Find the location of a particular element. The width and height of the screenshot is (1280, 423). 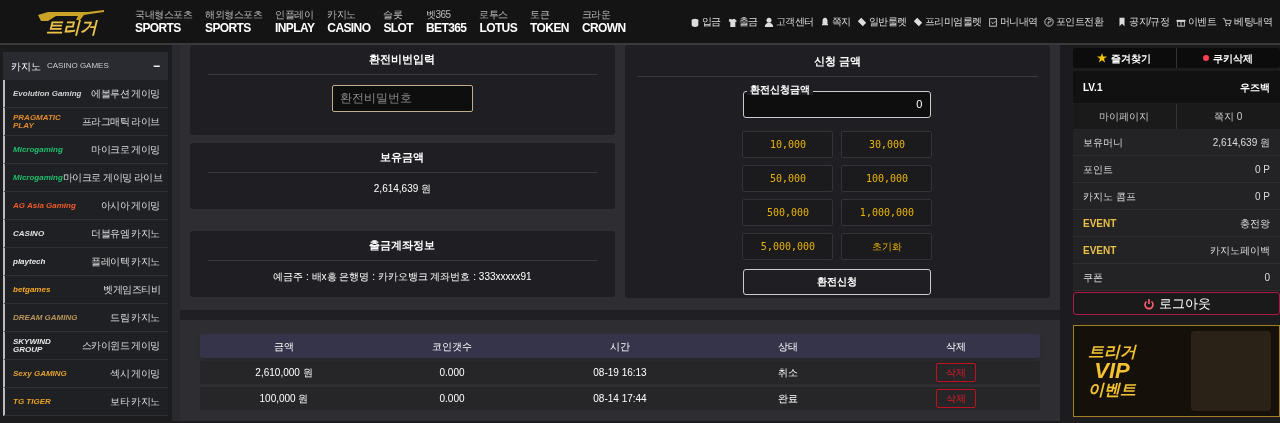

nav-link: 토큰 TOKEN is located at coordinates (549, 21).